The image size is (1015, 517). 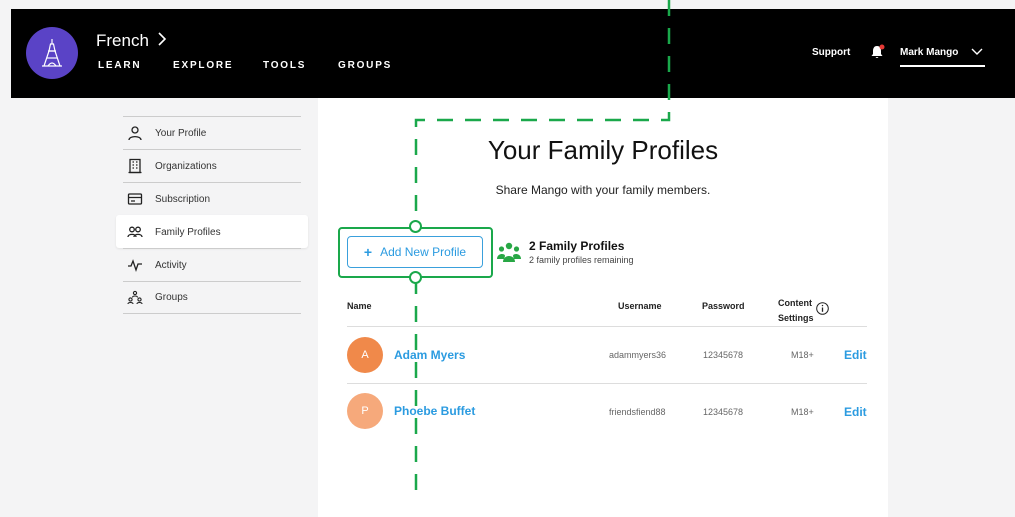 I want to click on person-icon, so click(x=135, y=133).